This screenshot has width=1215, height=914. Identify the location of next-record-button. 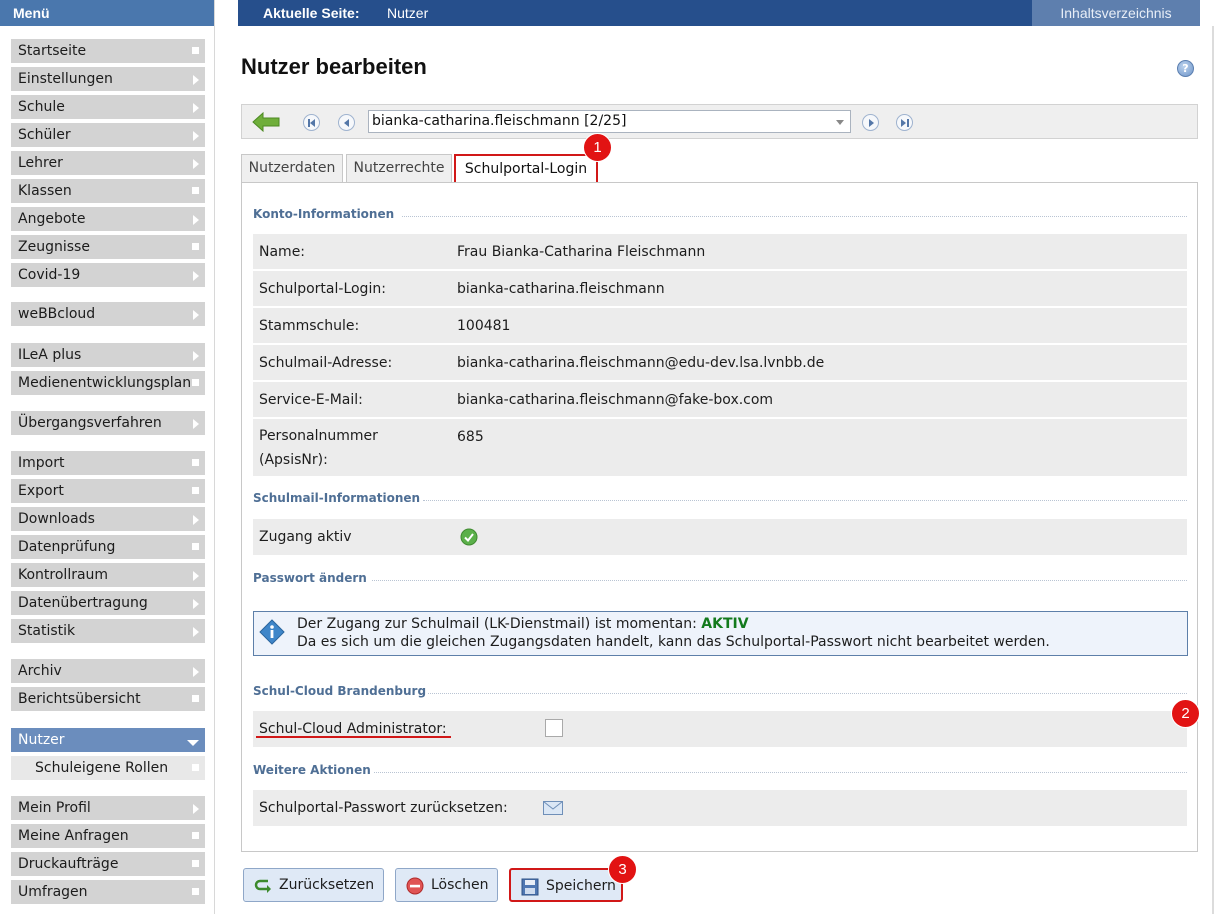
(870, 122).